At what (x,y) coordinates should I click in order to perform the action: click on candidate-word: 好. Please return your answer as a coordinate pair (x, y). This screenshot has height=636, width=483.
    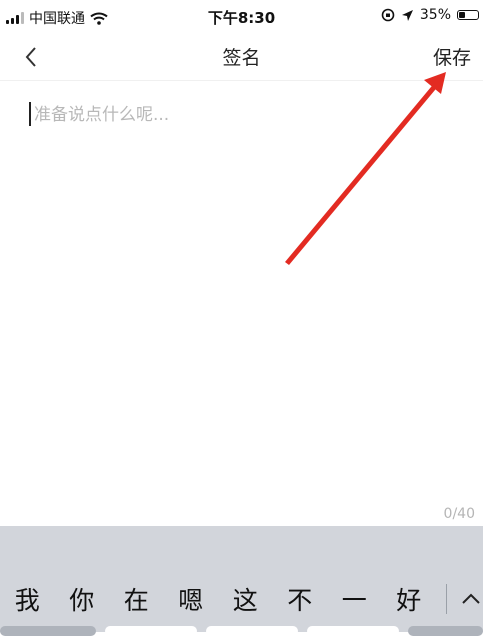
    Looking at the image, I should click on (409, 599).